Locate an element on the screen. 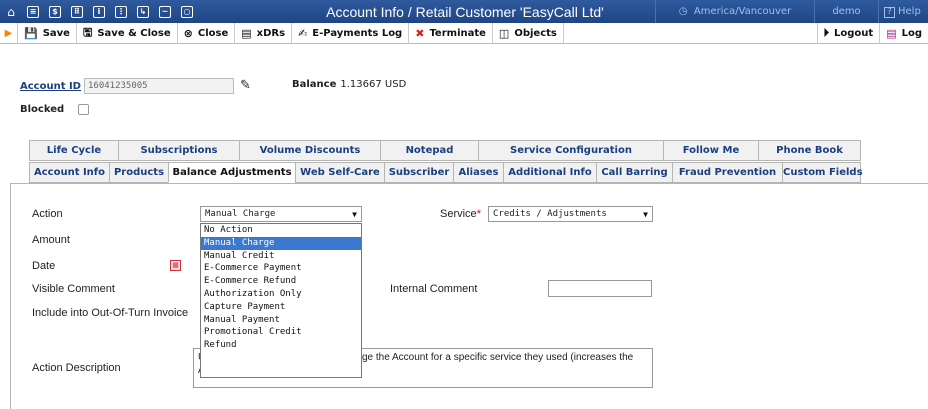 The height and width of the screenshot is (409, 928). floppy-icon: 💾 is located at coordinates (31, 33).